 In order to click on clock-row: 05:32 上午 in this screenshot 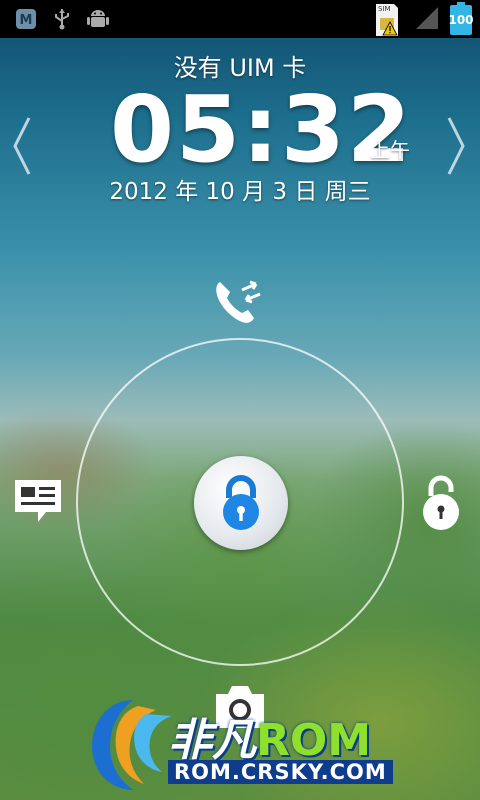, I will do `click(240, 129)`.